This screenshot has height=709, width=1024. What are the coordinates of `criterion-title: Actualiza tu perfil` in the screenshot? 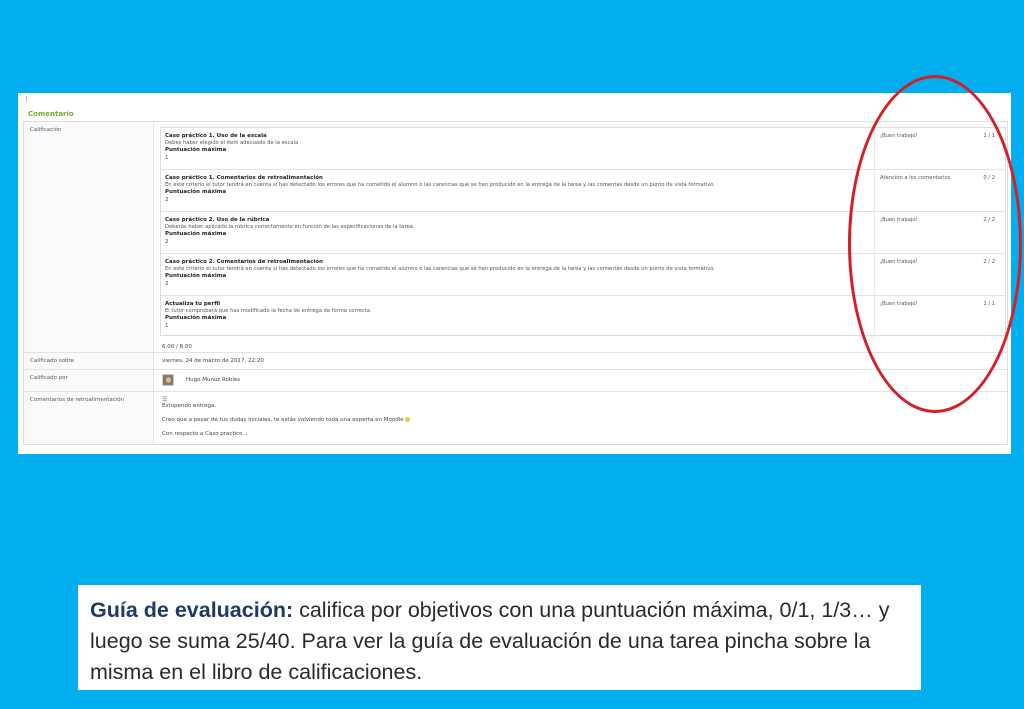 It's located at (193, 304).